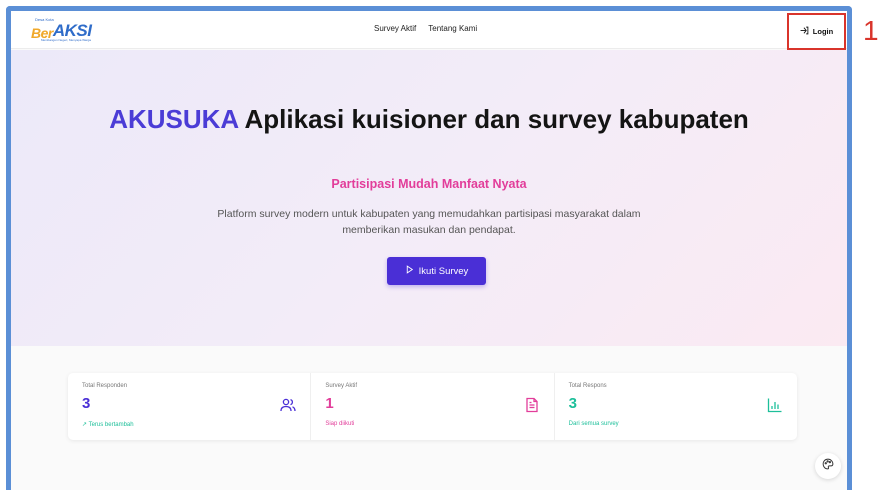  Describe the element at coordinates (676, 406) in the screenshot. I see `stat-total-respons: Total Respons 3 Dari semua survey` at that location.